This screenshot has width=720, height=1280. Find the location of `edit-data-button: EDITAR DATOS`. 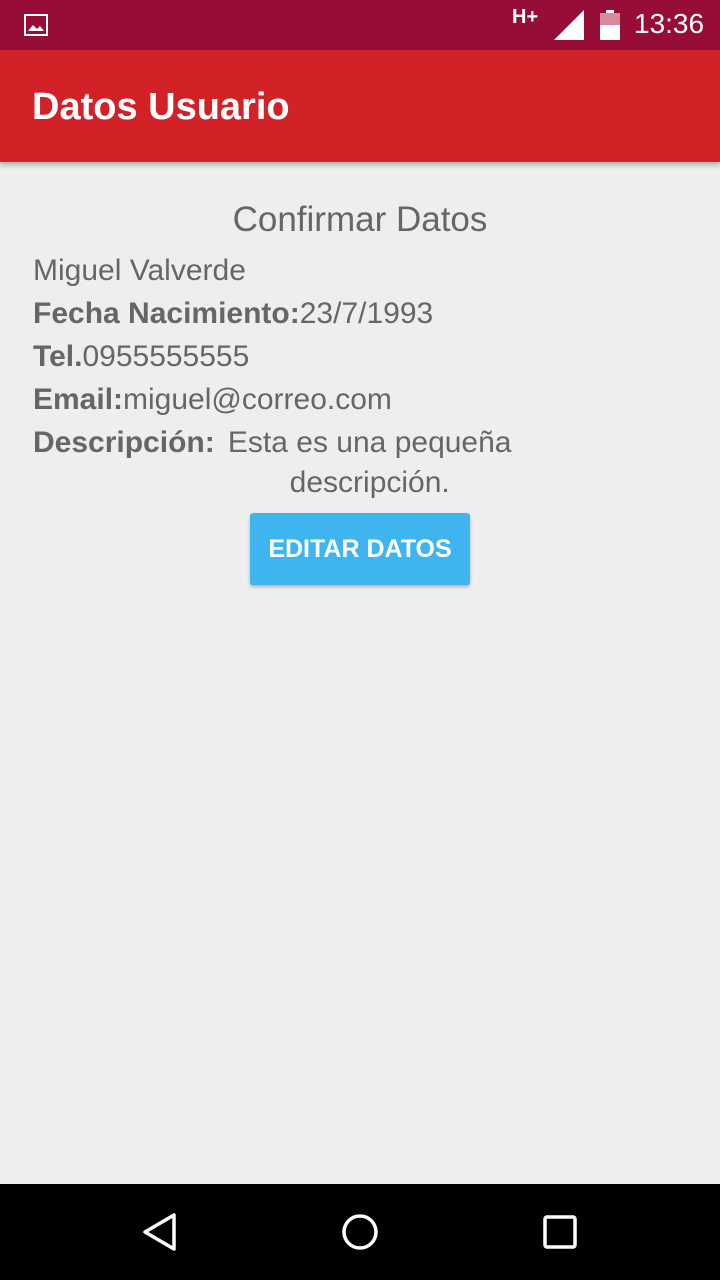

edit-data-button: EDITAR DATOS is located at coordinates (360, 549).